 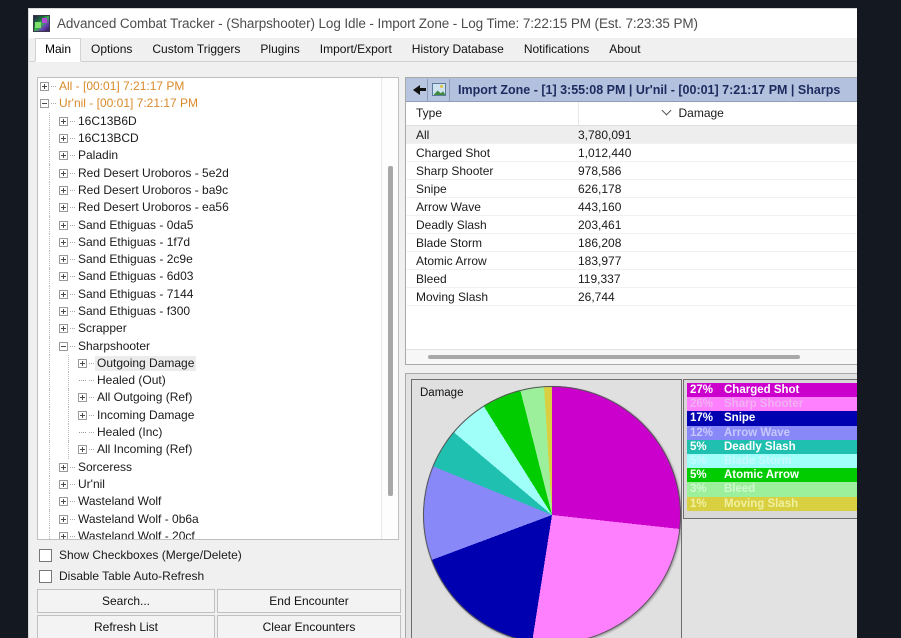 I want to click on tree-item: Sharpshooter, so click(x=209, y=346).